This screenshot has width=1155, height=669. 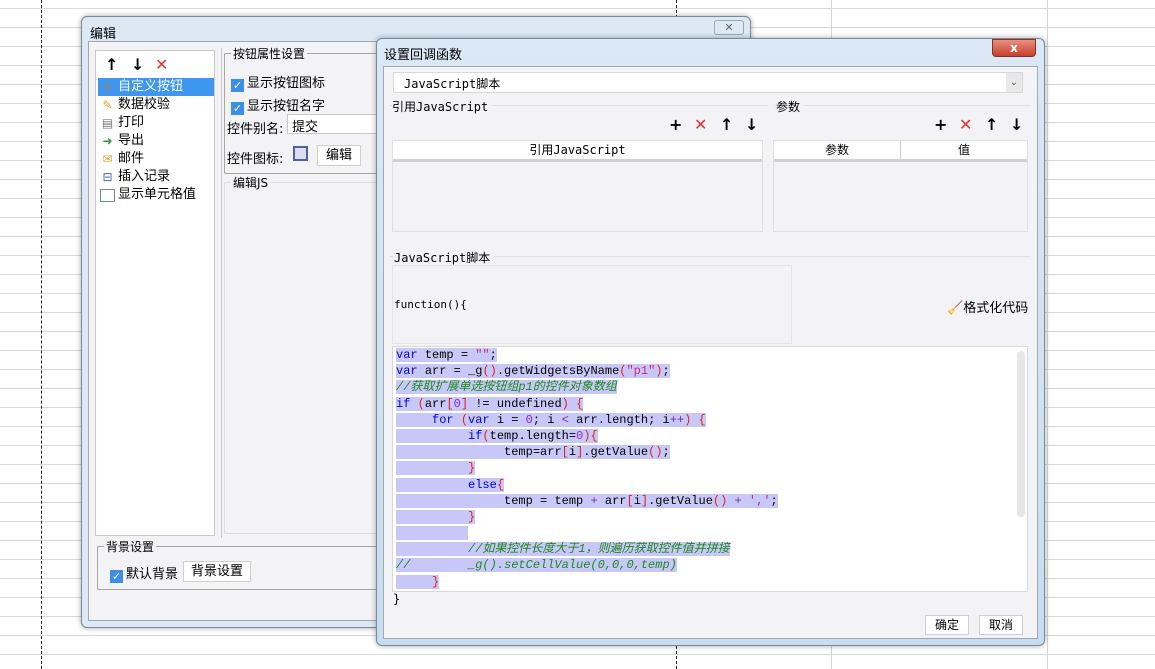 What do you see at coordinates (339, 155) in the screenshot?
I see `edit-icon-button: 编辑` at bounding box center [339, 155].